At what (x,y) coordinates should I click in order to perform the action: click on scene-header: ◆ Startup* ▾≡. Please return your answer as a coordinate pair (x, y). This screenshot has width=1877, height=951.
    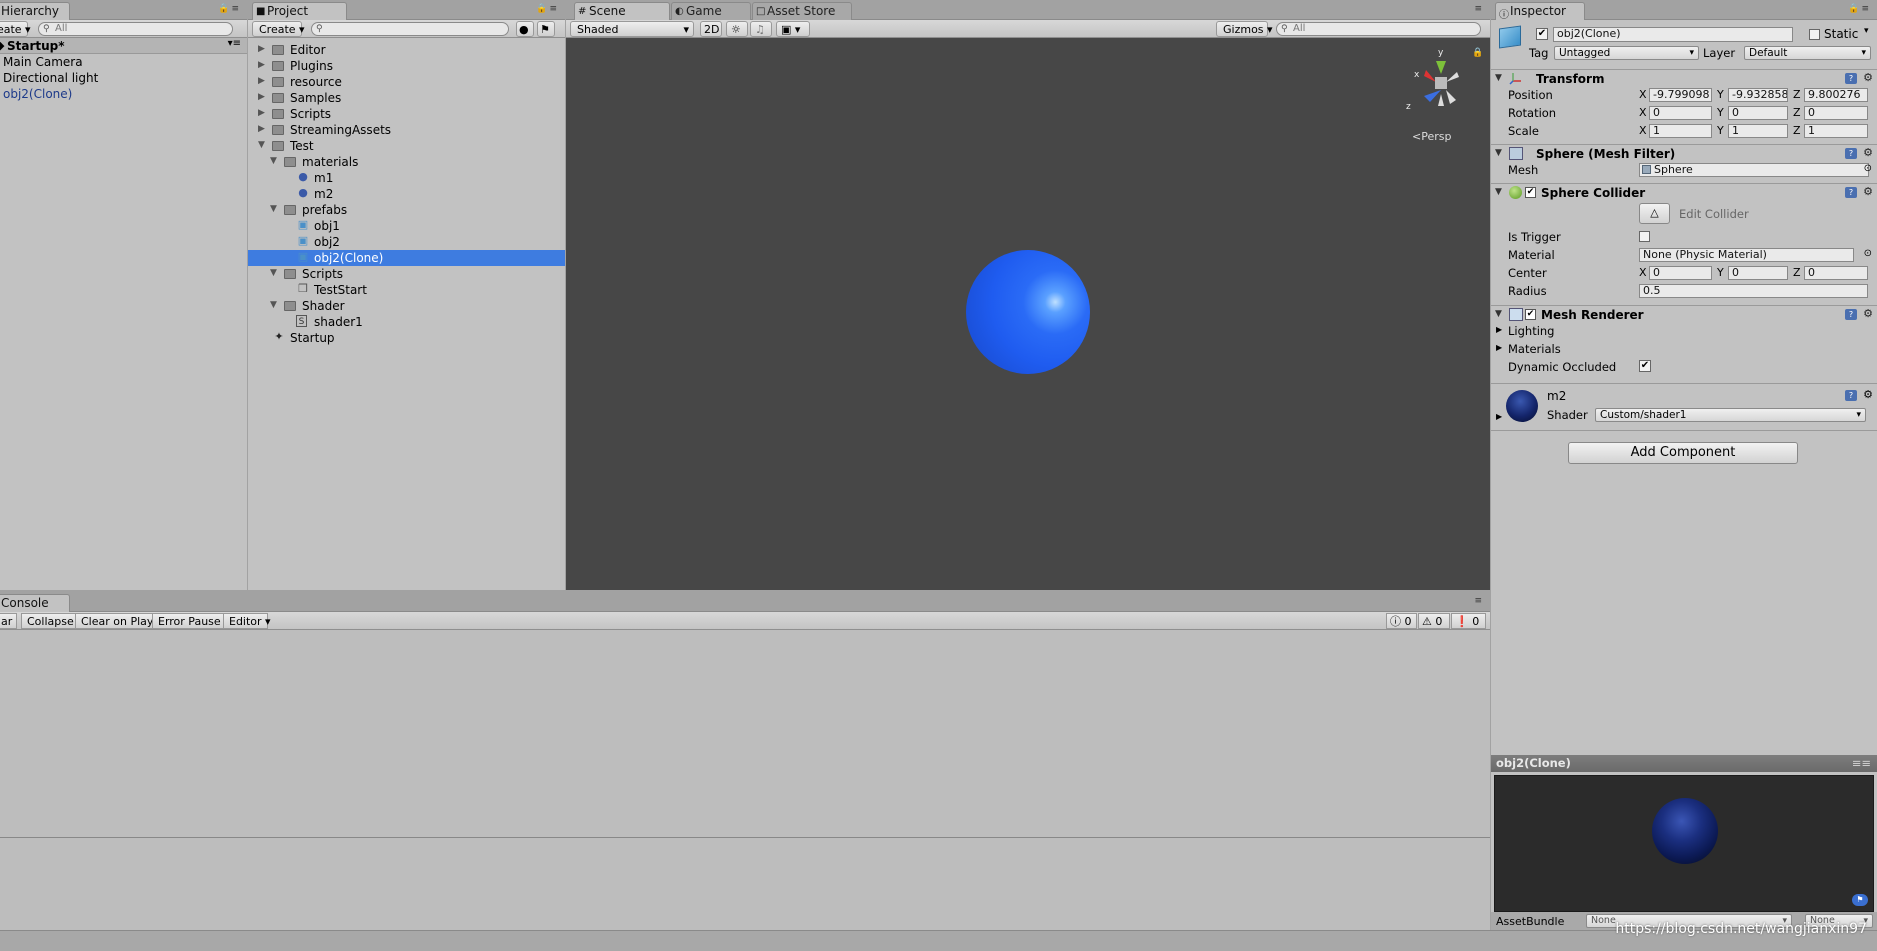
    Looking at the image, I should click on (123, 46).